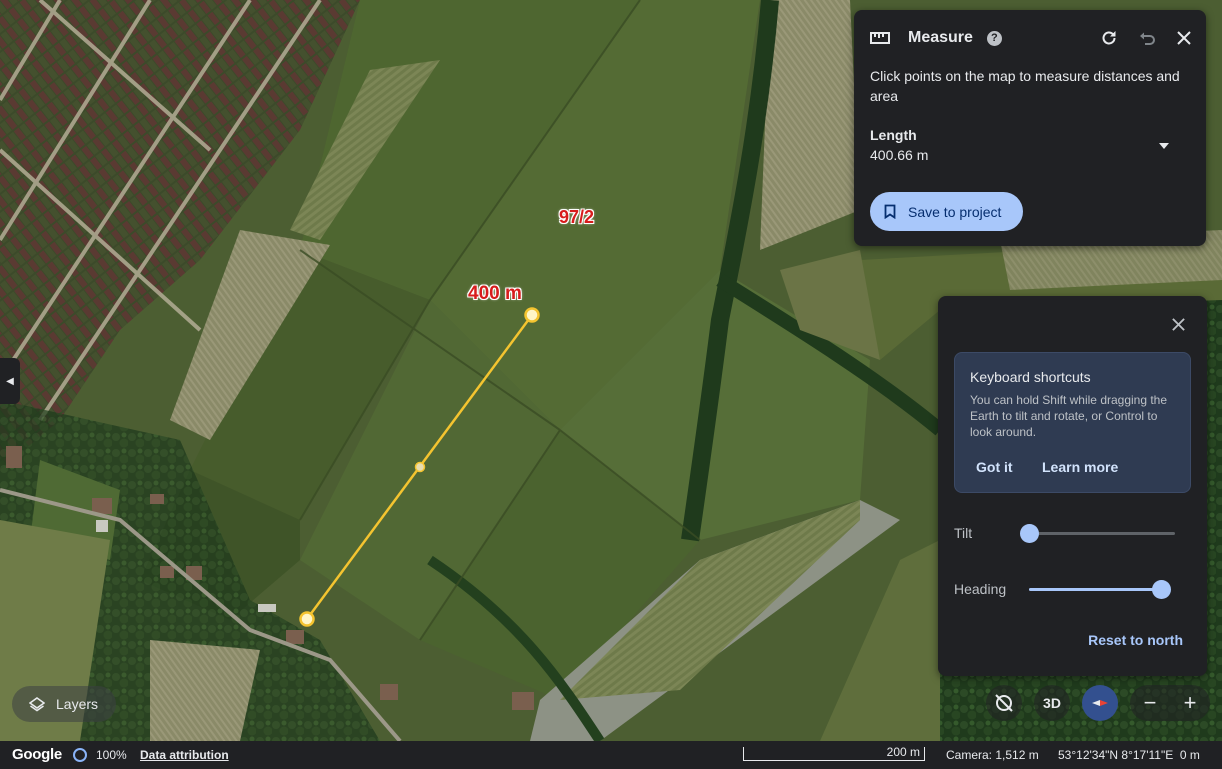  Describe the element at coordinates (577, 217) in the screenshot. I see `parcel-label: 97/2` at that location.